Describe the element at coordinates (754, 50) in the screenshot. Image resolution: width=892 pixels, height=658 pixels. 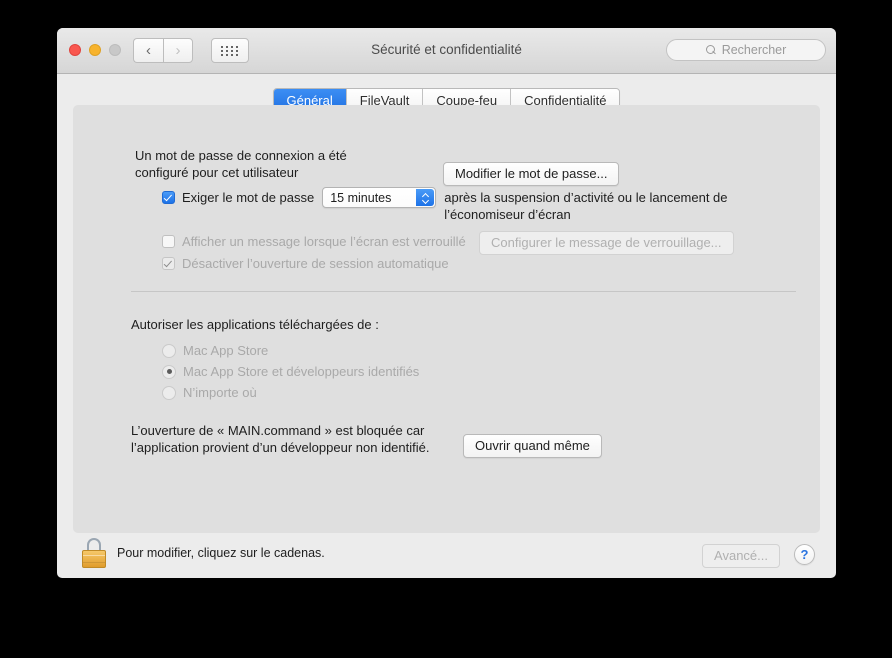
I see `search-placeholder: Rechercher` at that location.